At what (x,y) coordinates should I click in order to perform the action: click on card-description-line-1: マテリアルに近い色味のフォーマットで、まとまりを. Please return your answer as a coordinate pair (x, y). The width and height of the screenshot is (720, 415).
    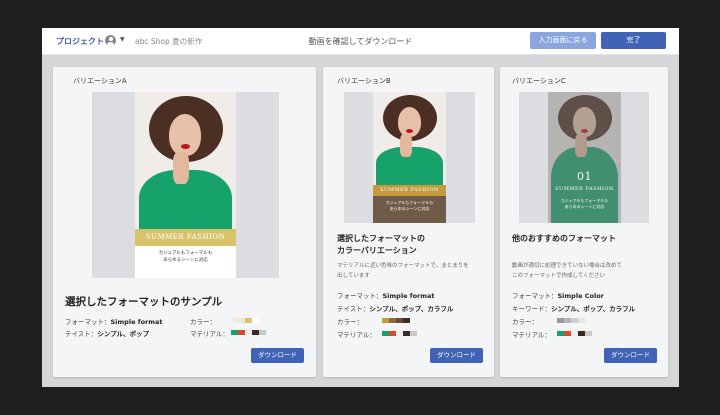
    Looking at the image, I should click on (403, 266).